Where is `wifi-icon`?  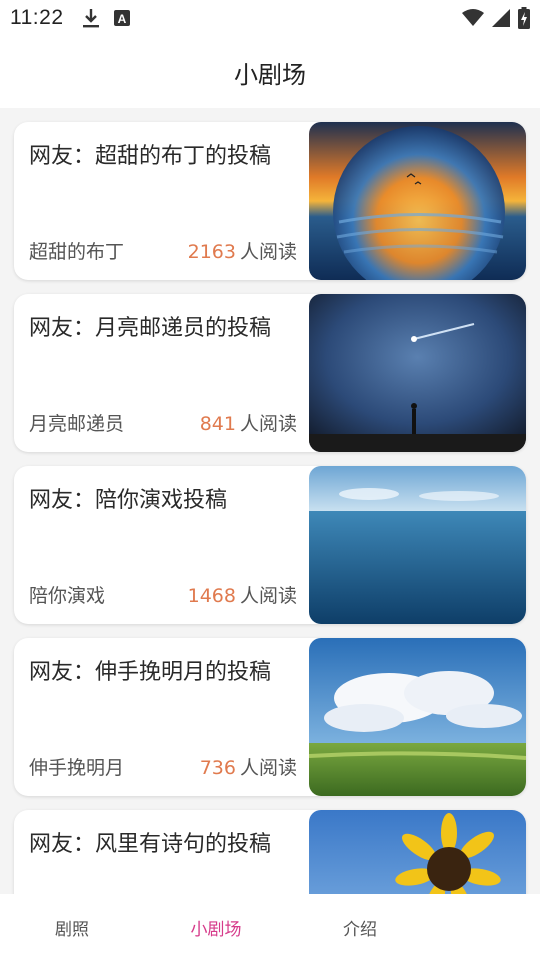 wifi-icon is located at coordinates (473, 17).